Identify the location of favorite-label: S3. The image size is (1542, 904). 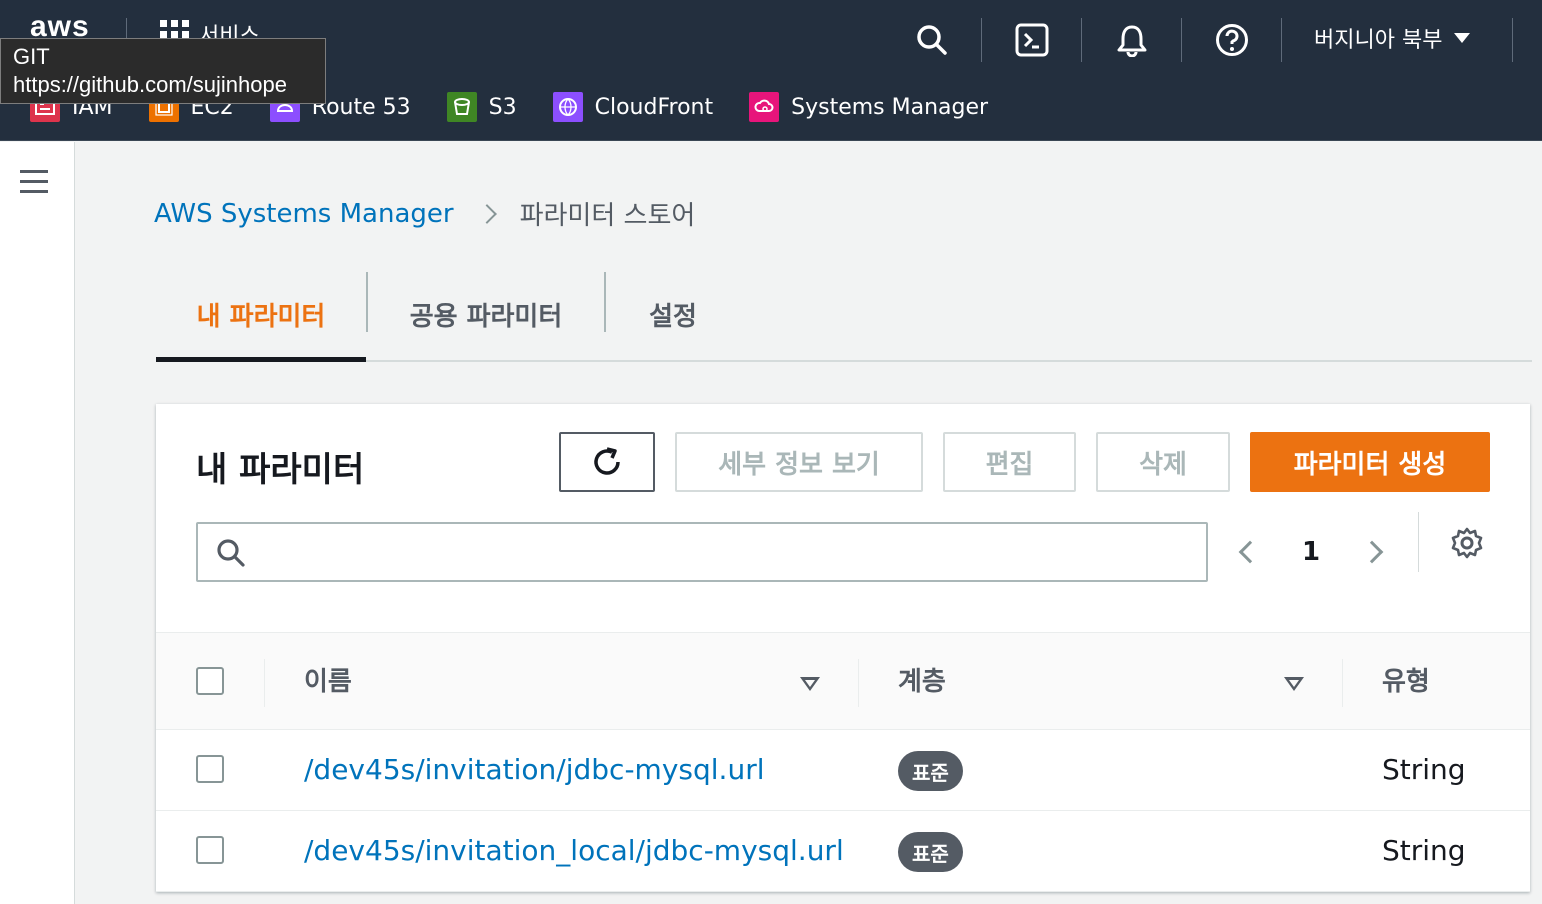
(502, 107).